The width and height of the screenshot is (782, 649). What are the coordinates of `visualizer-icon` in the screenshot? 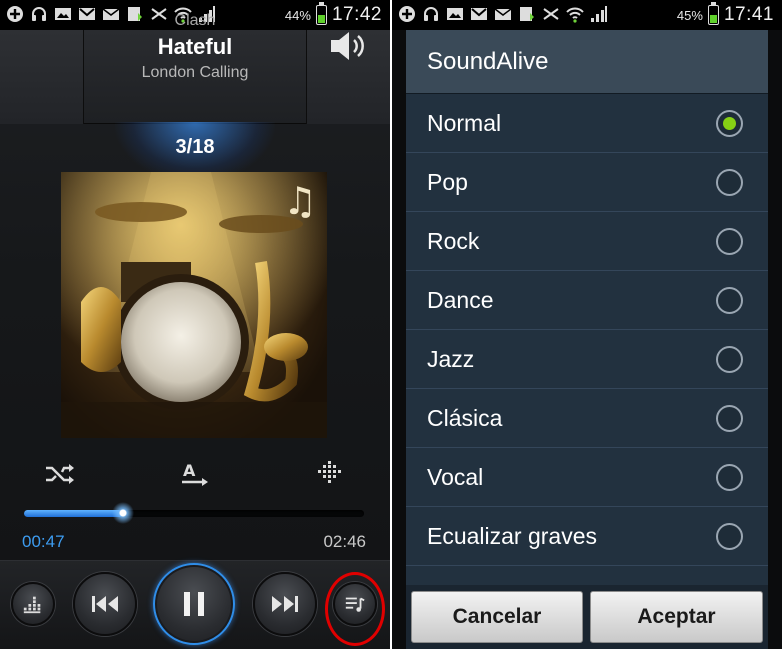 It's located at (330, 474).